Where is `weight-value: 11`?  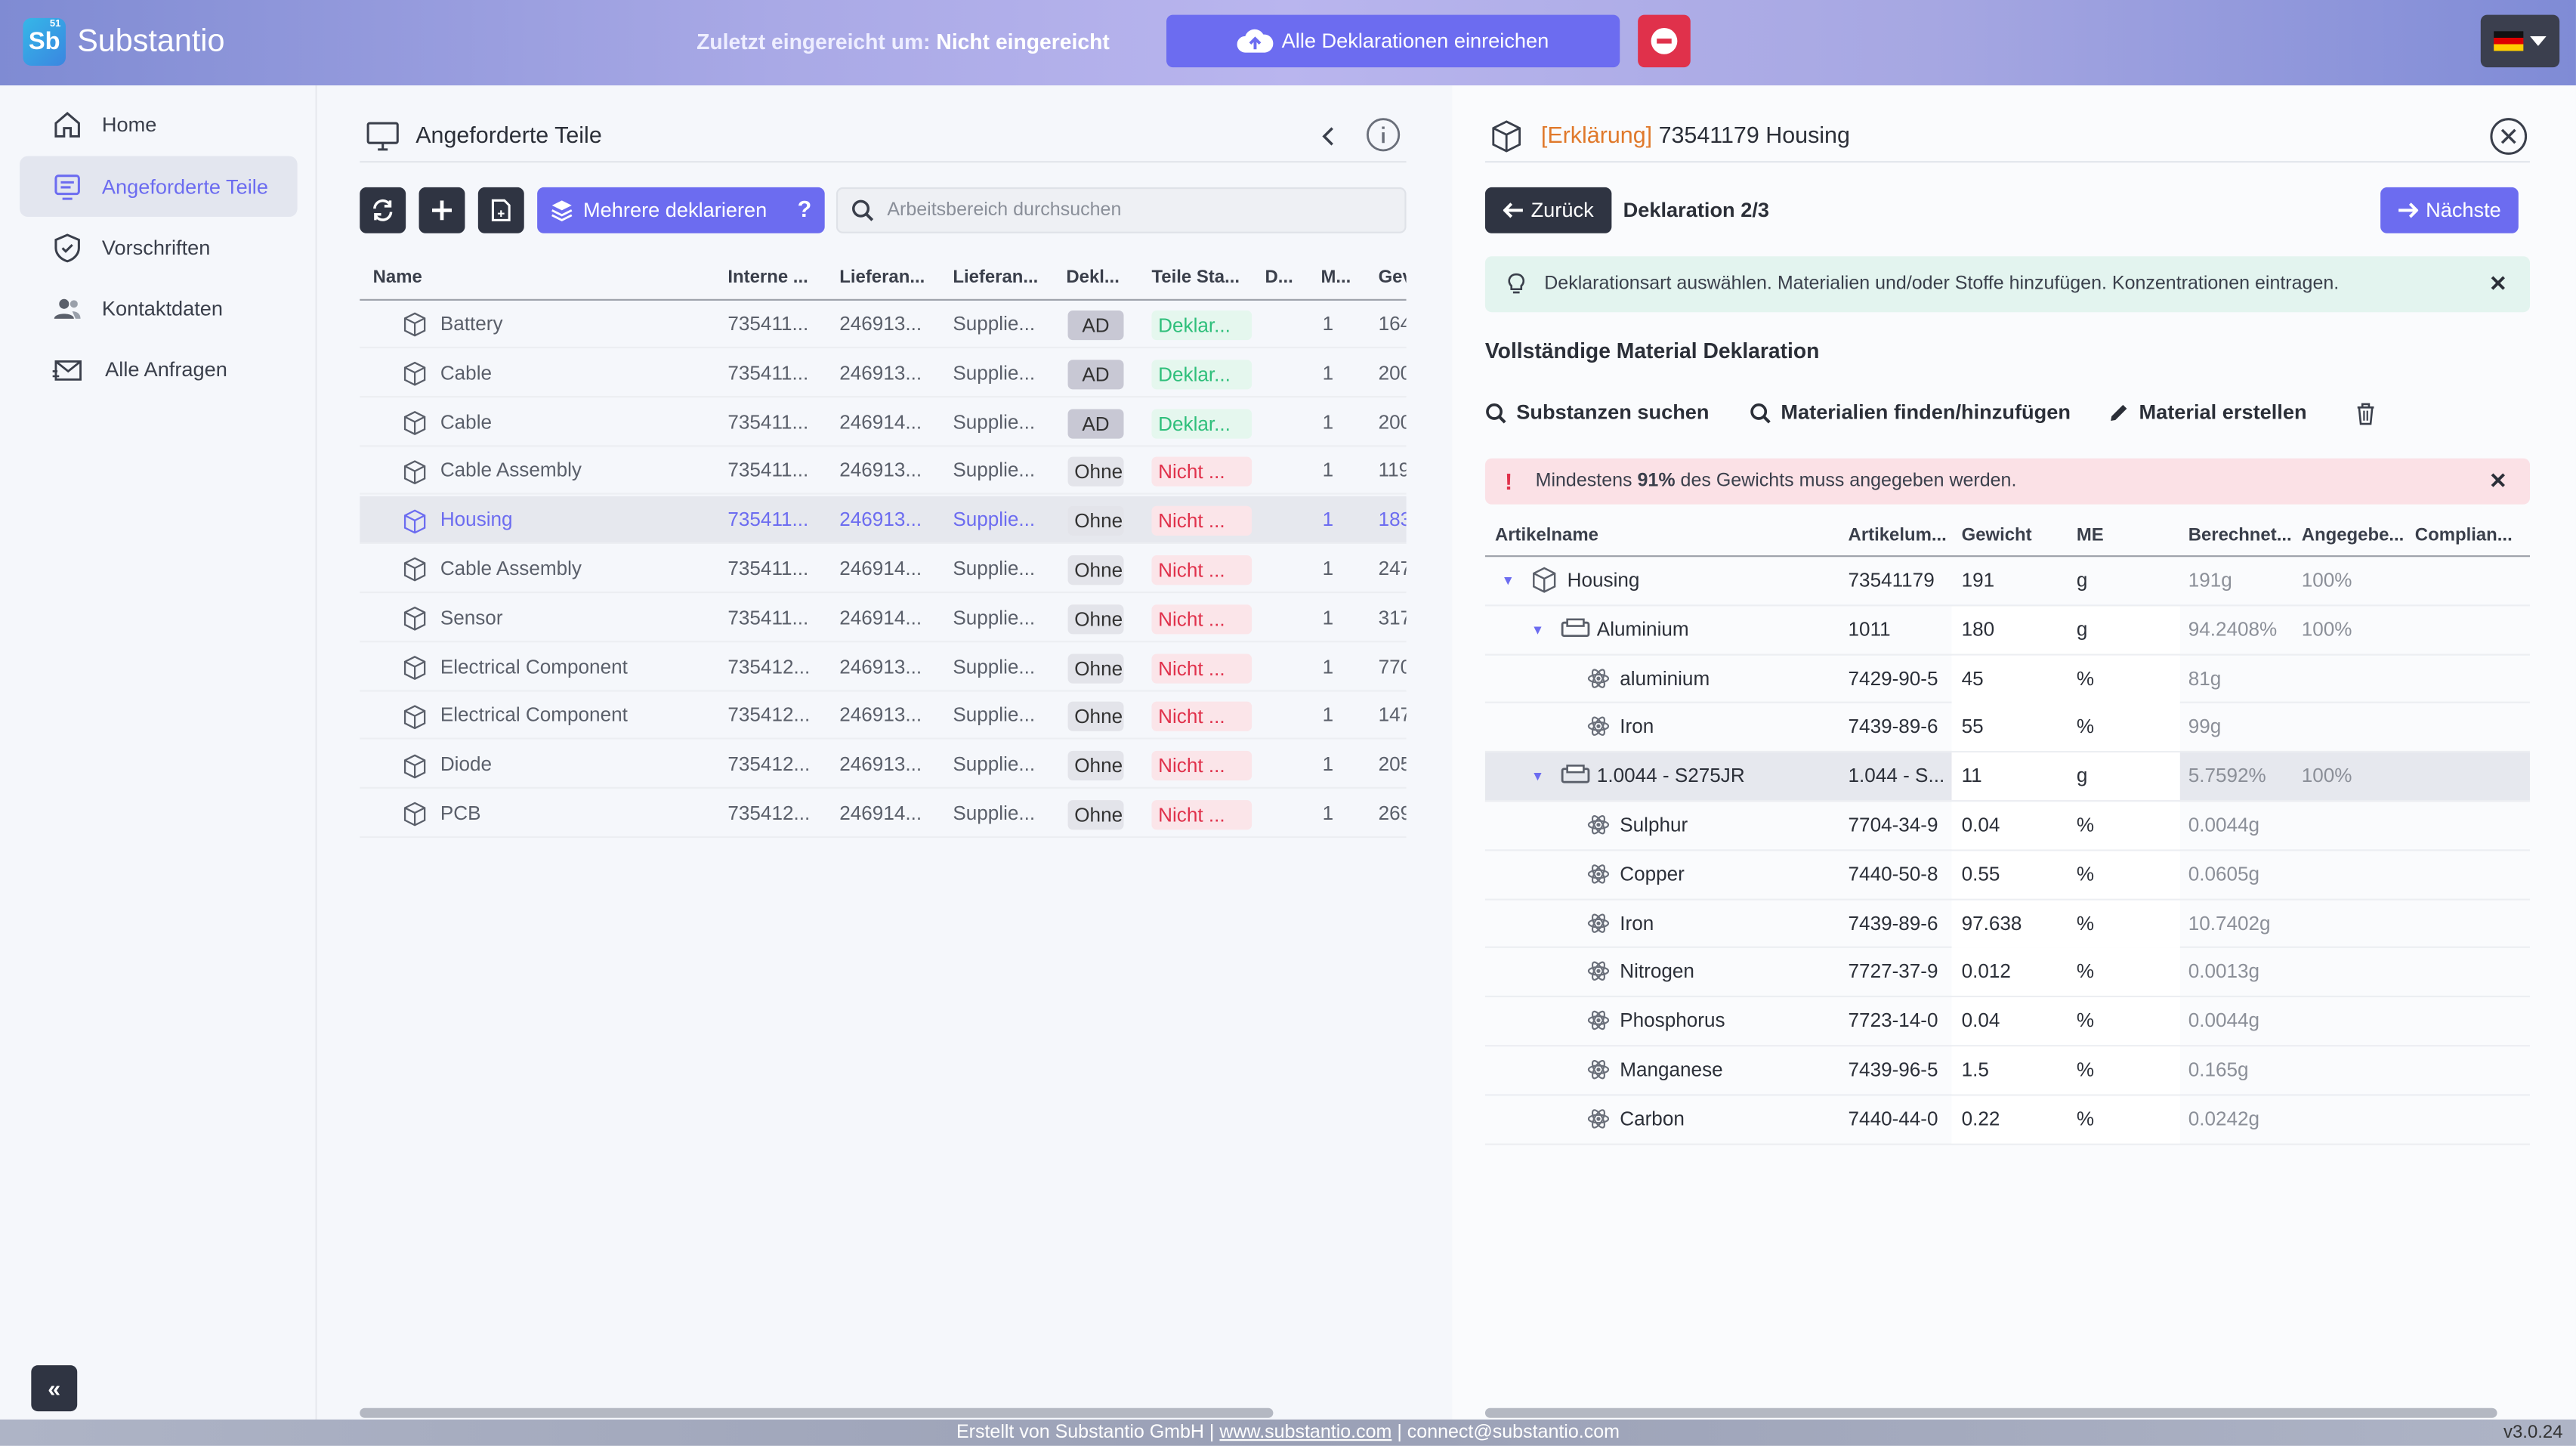
weight-value: 11 is located at coordinates (2011, 776).